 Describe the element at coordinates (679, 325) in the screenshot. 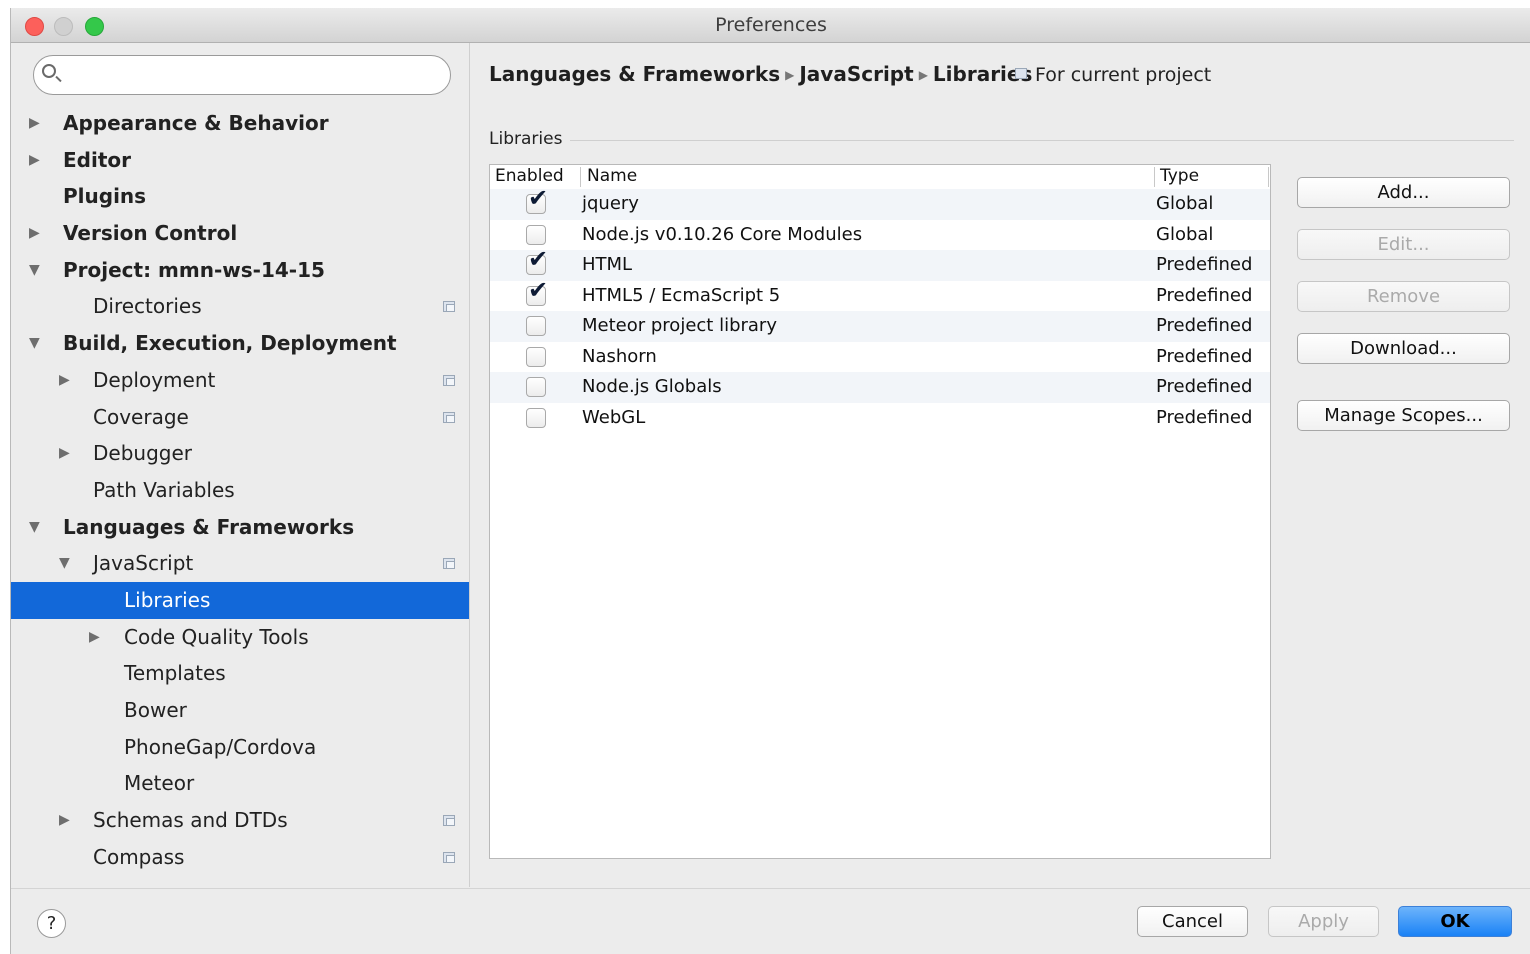

I see `library-name-cell: Meteor project library` at that location.